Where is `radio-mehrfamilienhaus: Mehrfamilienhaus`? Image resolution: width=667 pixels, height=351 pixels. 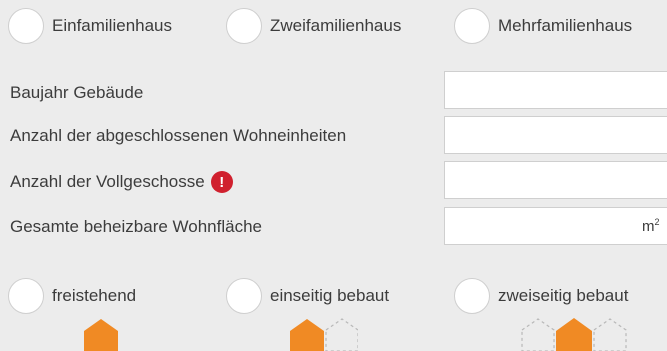 radio-mehrfamilienhaus: Mehrfamilienhaus is located at coordinates (543, 26).